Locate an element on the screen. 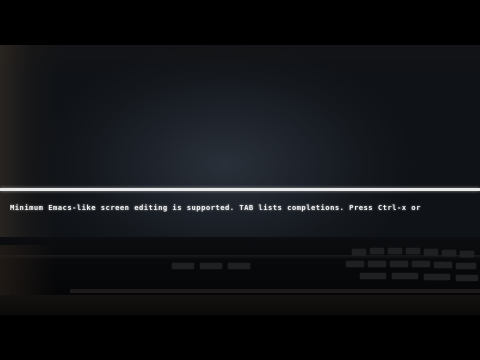 The height and width of the screenshot is (360, 480). bezel-edge is located at coordinates (240, 257).